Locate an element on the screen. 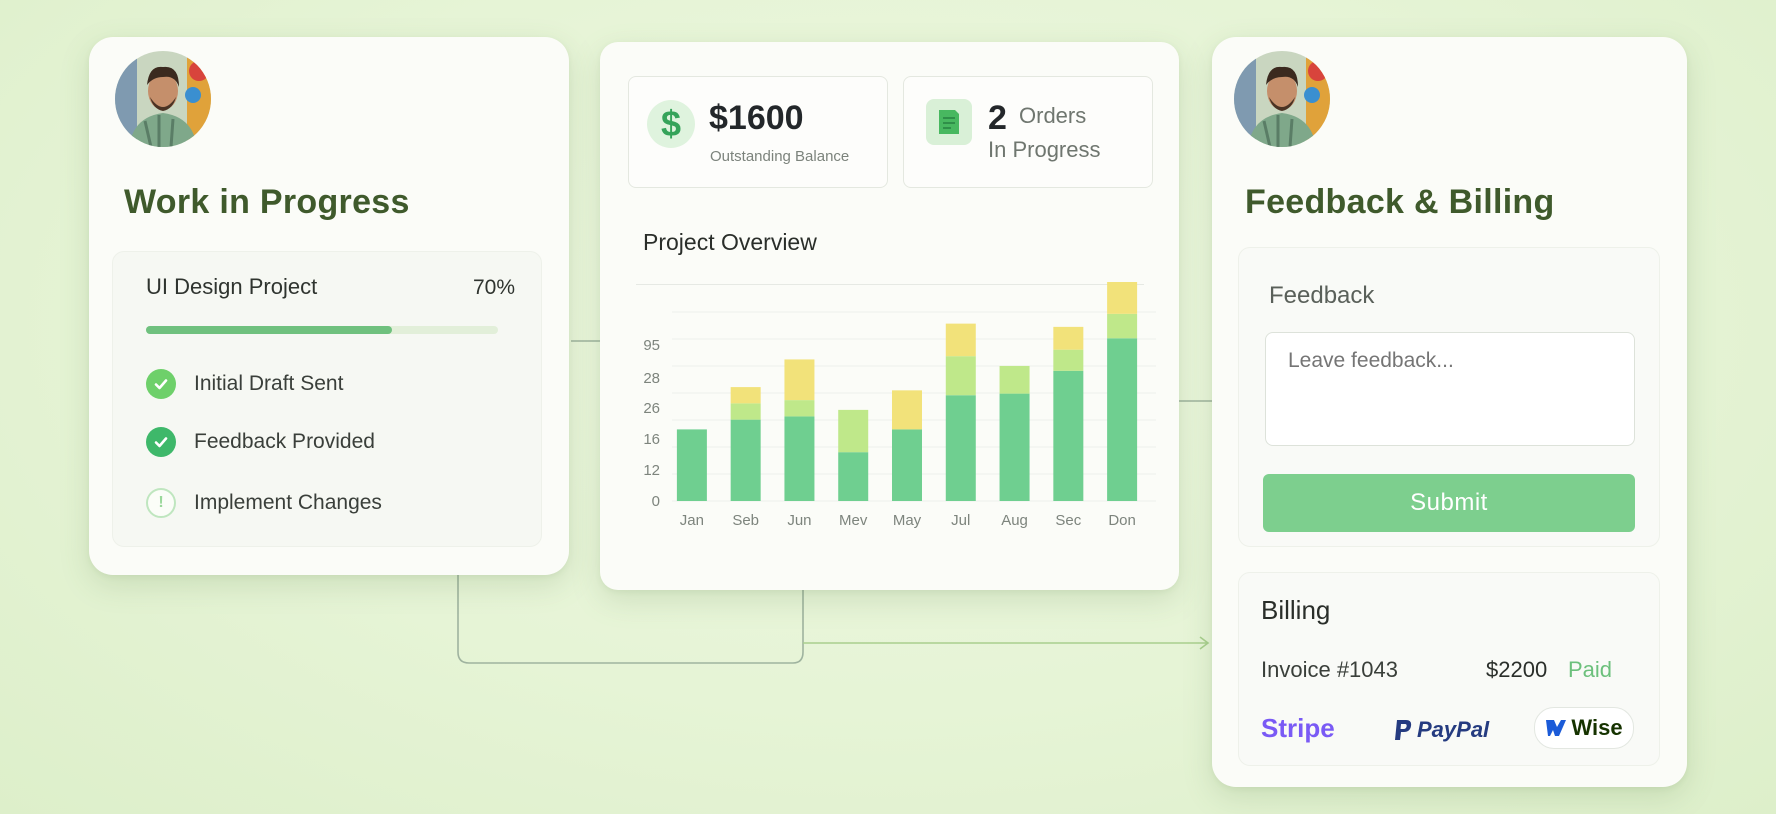 The height and width of the screenshot is (814, 1776). chart-title: Project Overview is located at coordinates (730, 242).